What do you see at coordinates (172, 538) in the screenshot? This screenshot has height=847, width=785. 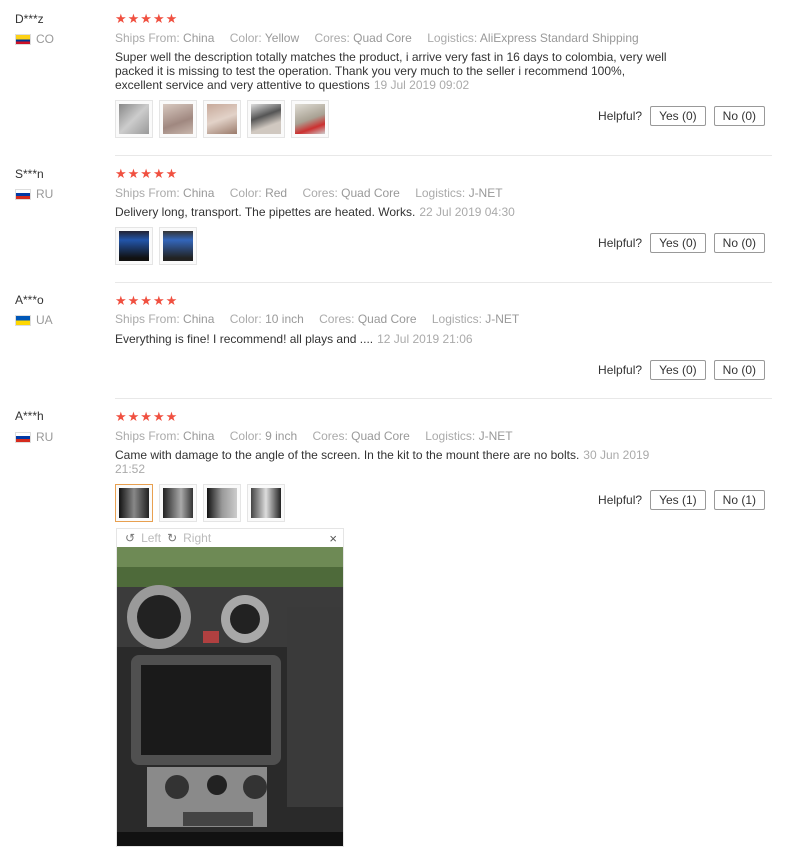 I see `rotate-right-icon: ↻` at bounding box center [172, 538].